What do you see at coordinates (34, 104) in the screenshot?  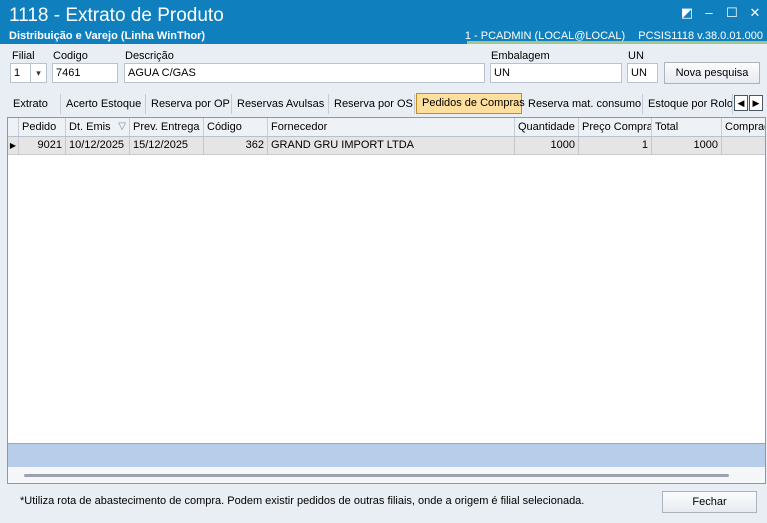 I see `tab-extrato: Extrato` at bounding box center [34, 104].